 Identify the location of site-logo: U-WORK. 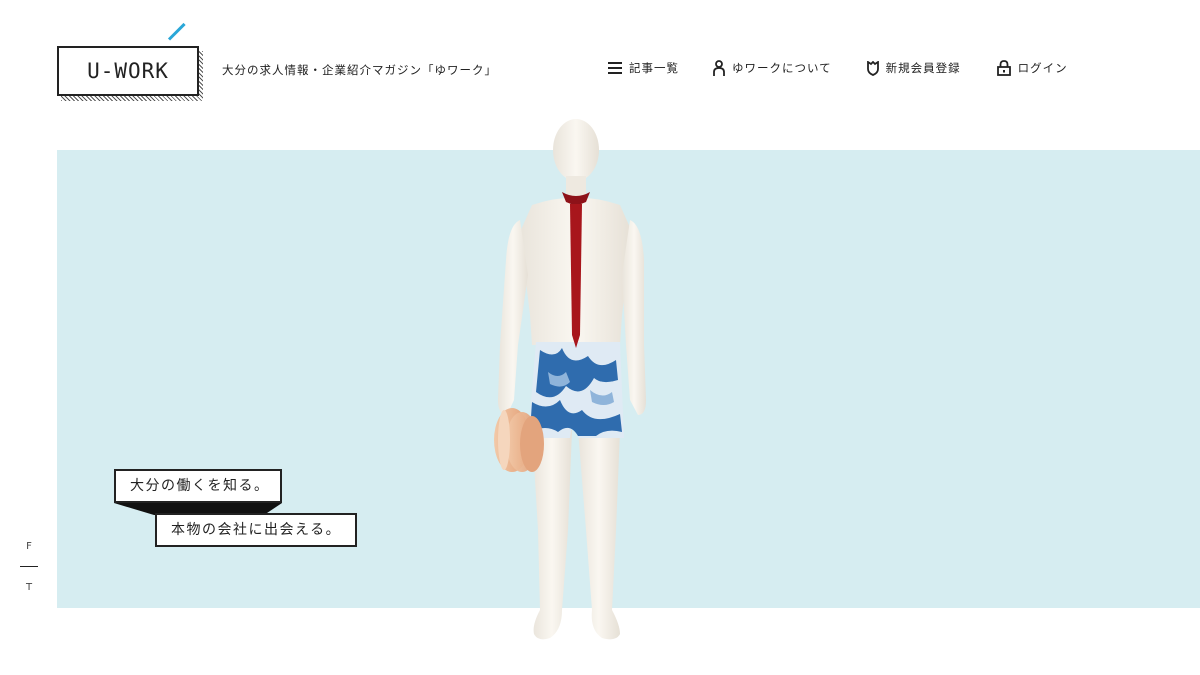
(130, 61).